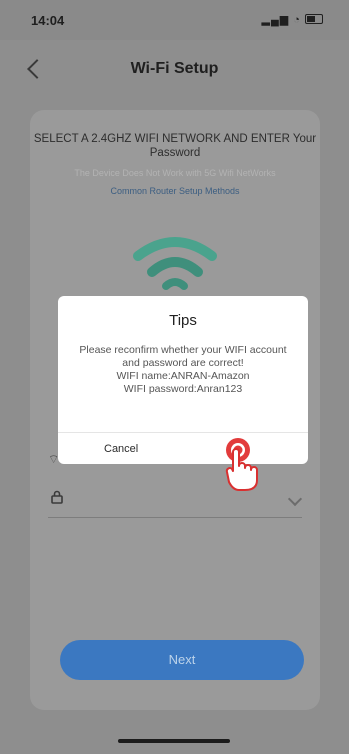 The height and width of the screenshot is (754, 349). What do you see at coordinates (275, 20) in the screenshot?
I see `signal-icon: ▂▄▆` at bounding box center [275, 20].